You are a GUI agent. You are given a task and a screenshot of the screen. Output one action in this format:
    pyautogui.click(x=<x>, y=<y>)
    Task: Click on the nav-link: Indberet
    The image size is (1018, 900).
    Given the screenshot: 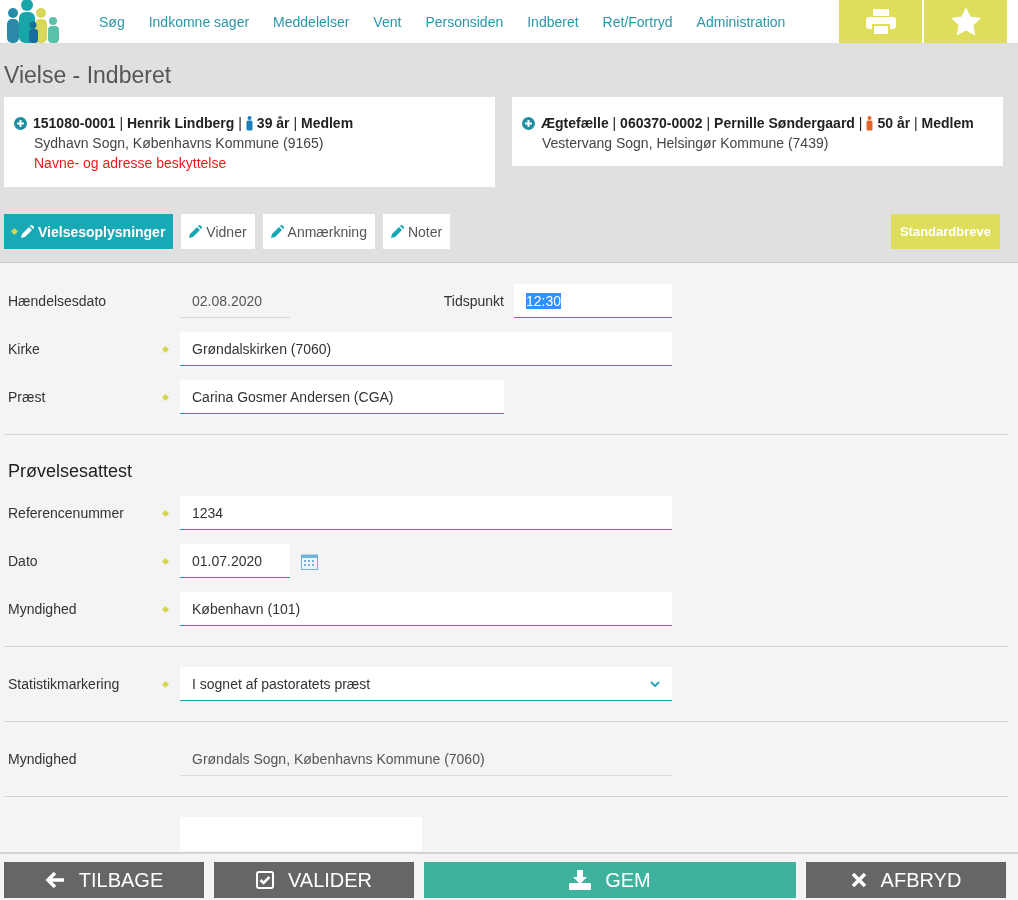 What is the action you would take?
    pyautogui.click(x=553, y=21)
    